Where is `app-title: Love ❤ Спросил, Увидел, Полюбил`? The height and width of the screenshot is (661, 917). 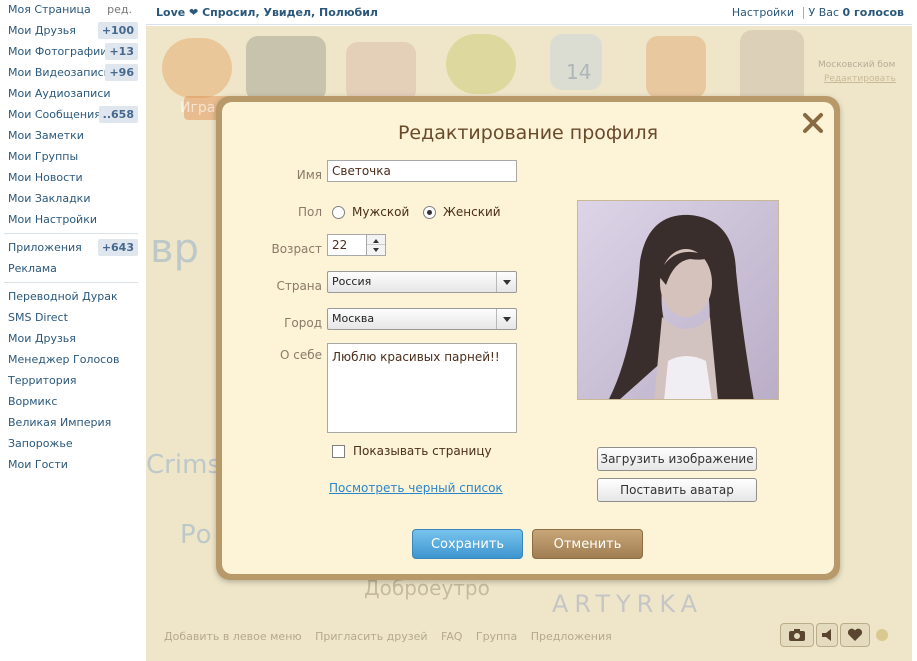 app-title: Love ❤ Спросил, Увидел, Полюбил is located at coordinates (267, 12).